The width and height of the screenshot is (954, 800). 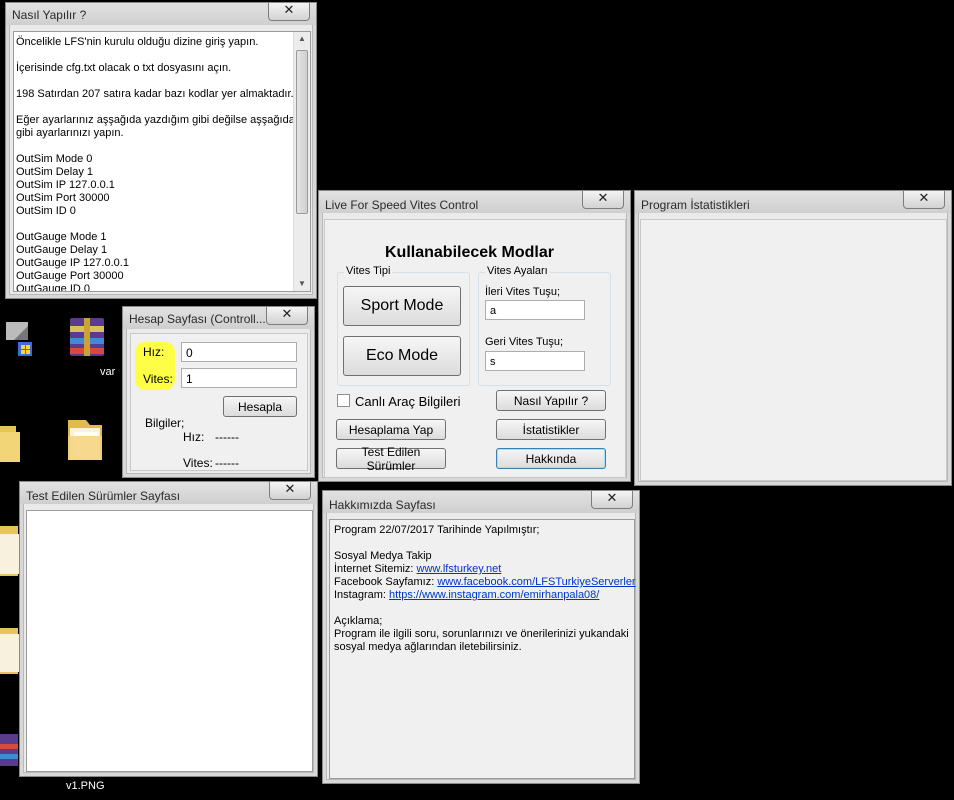 What do you see at coordinates (227, 463) in the screenshot?
I see `info-vites-value: ------` at bounding box center [227, 463].